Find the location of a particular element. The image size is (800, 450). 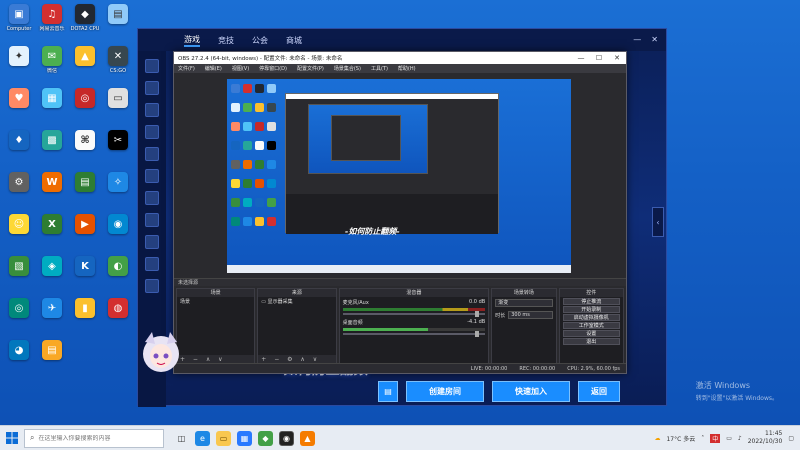

stop-streaming-button: 停止推流 is located at coordinates (591, 301).